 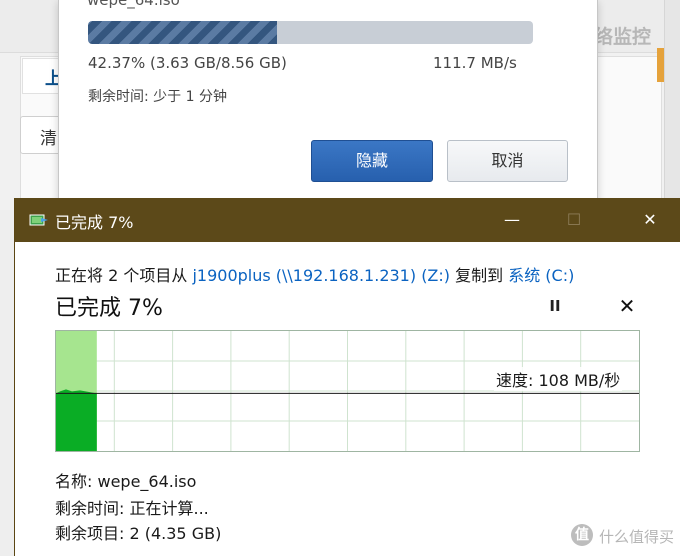 What do you see at coordinates (157, 97) in the screenshot?
I see `upload-remaining-time: 剩余时间: 少于 1 分钟` at bounding box center [157, 97].